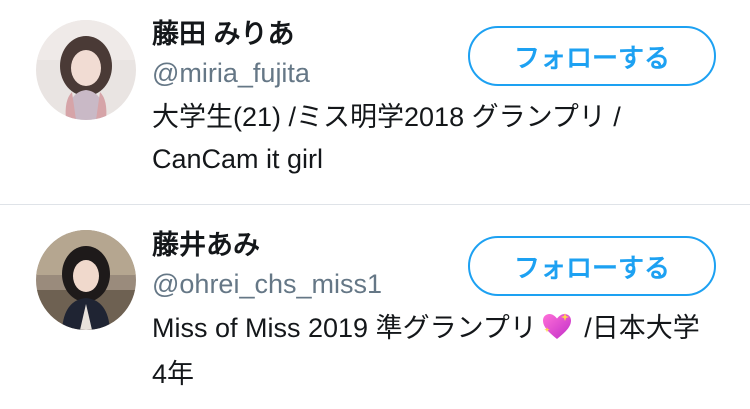 The height and width of the screenshot is (409, 750). Describe the element at coordinates (344, 328) in the screenshot. I see `bio-text-part: Miss of Miss 2019 準グランプリ` at that location.